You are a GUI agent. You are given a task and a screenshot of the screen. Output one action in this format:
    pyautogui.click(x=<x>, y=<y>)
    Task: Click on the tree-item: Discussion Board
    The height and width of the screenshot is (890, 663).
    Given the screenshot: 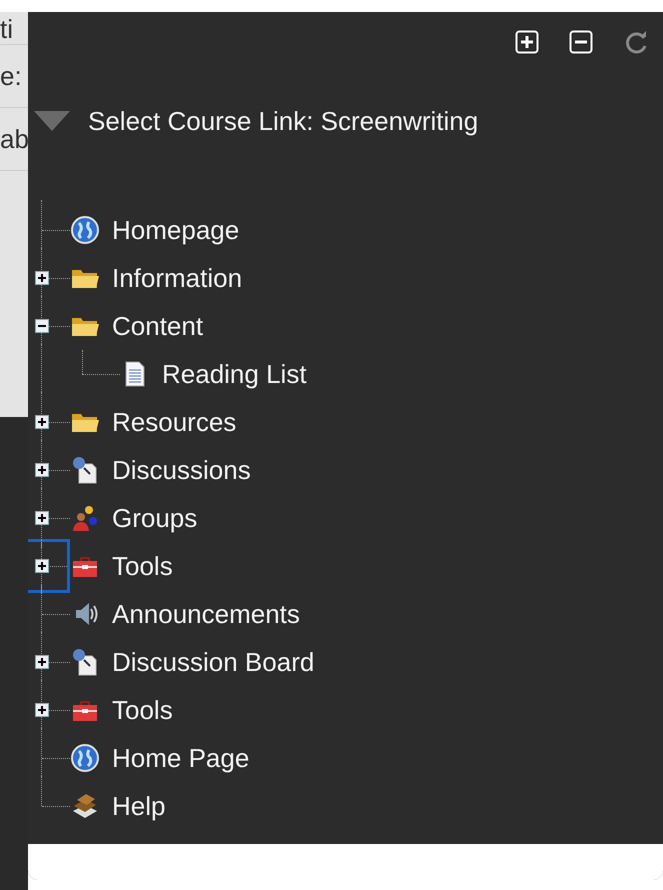 What is the action you would take?
    pyautogui.click(x=213, y=662)
    